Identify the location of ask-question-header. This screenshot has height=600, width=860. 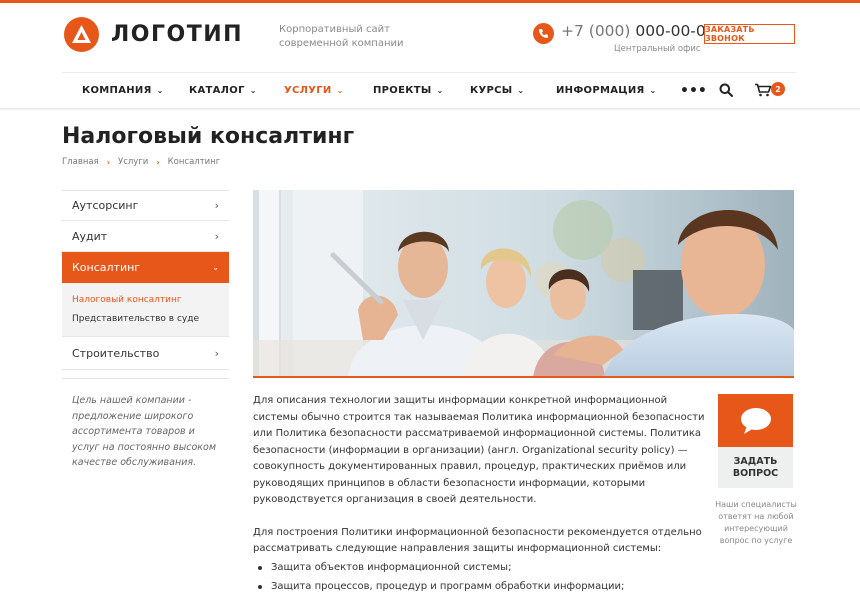
(755, 420).